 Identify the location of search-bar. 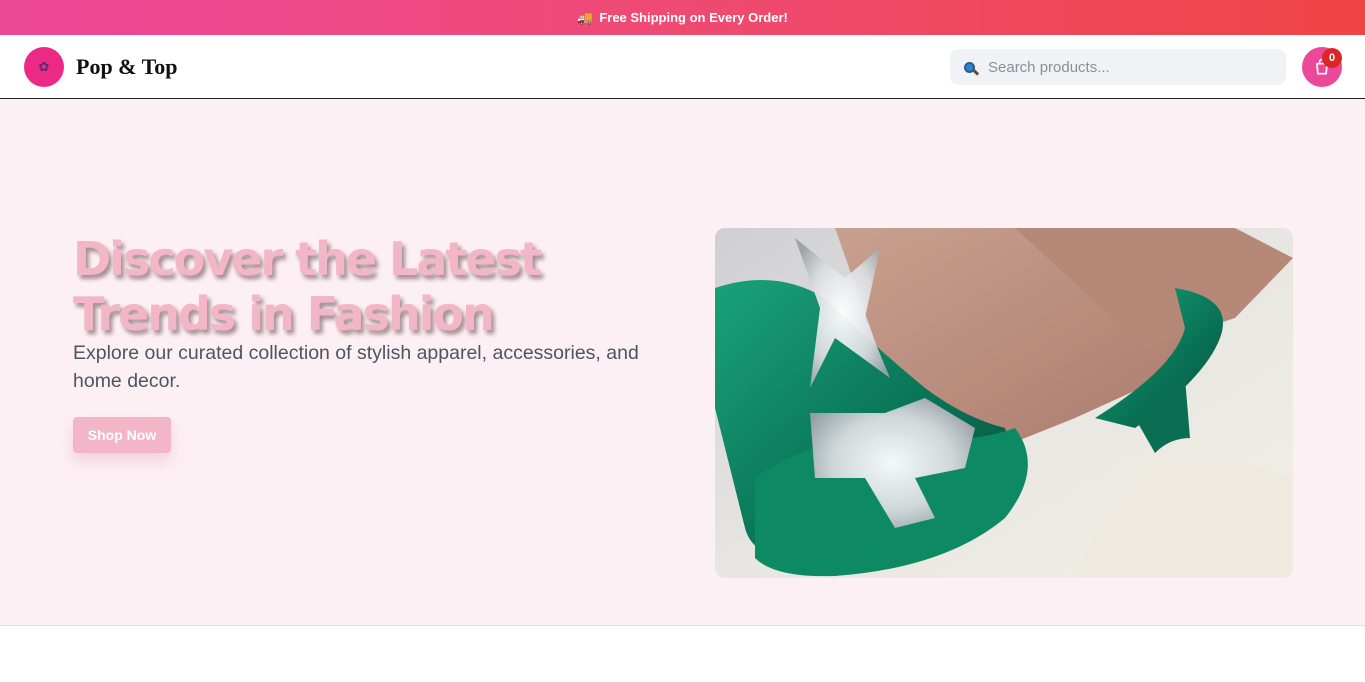
(1118, 67).